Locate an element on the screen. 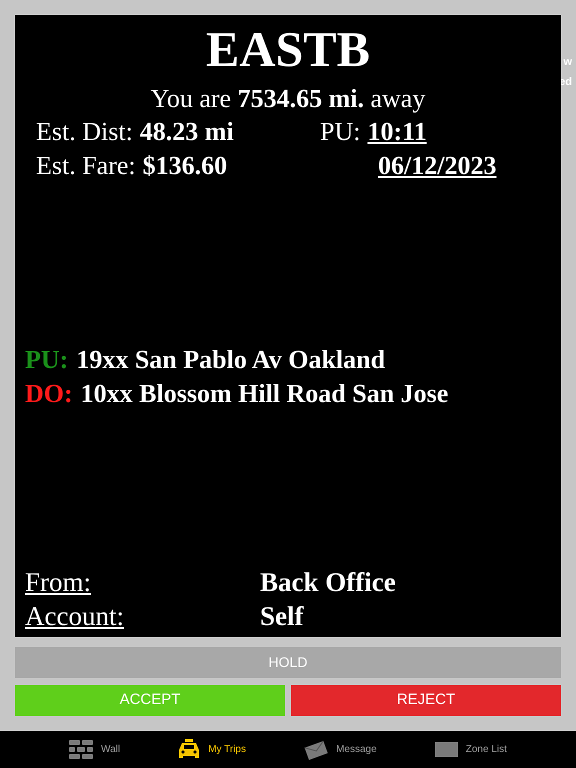 The height and width of the screenshot is (768, 576). tab: Wall is located at coordinates (94, 749).